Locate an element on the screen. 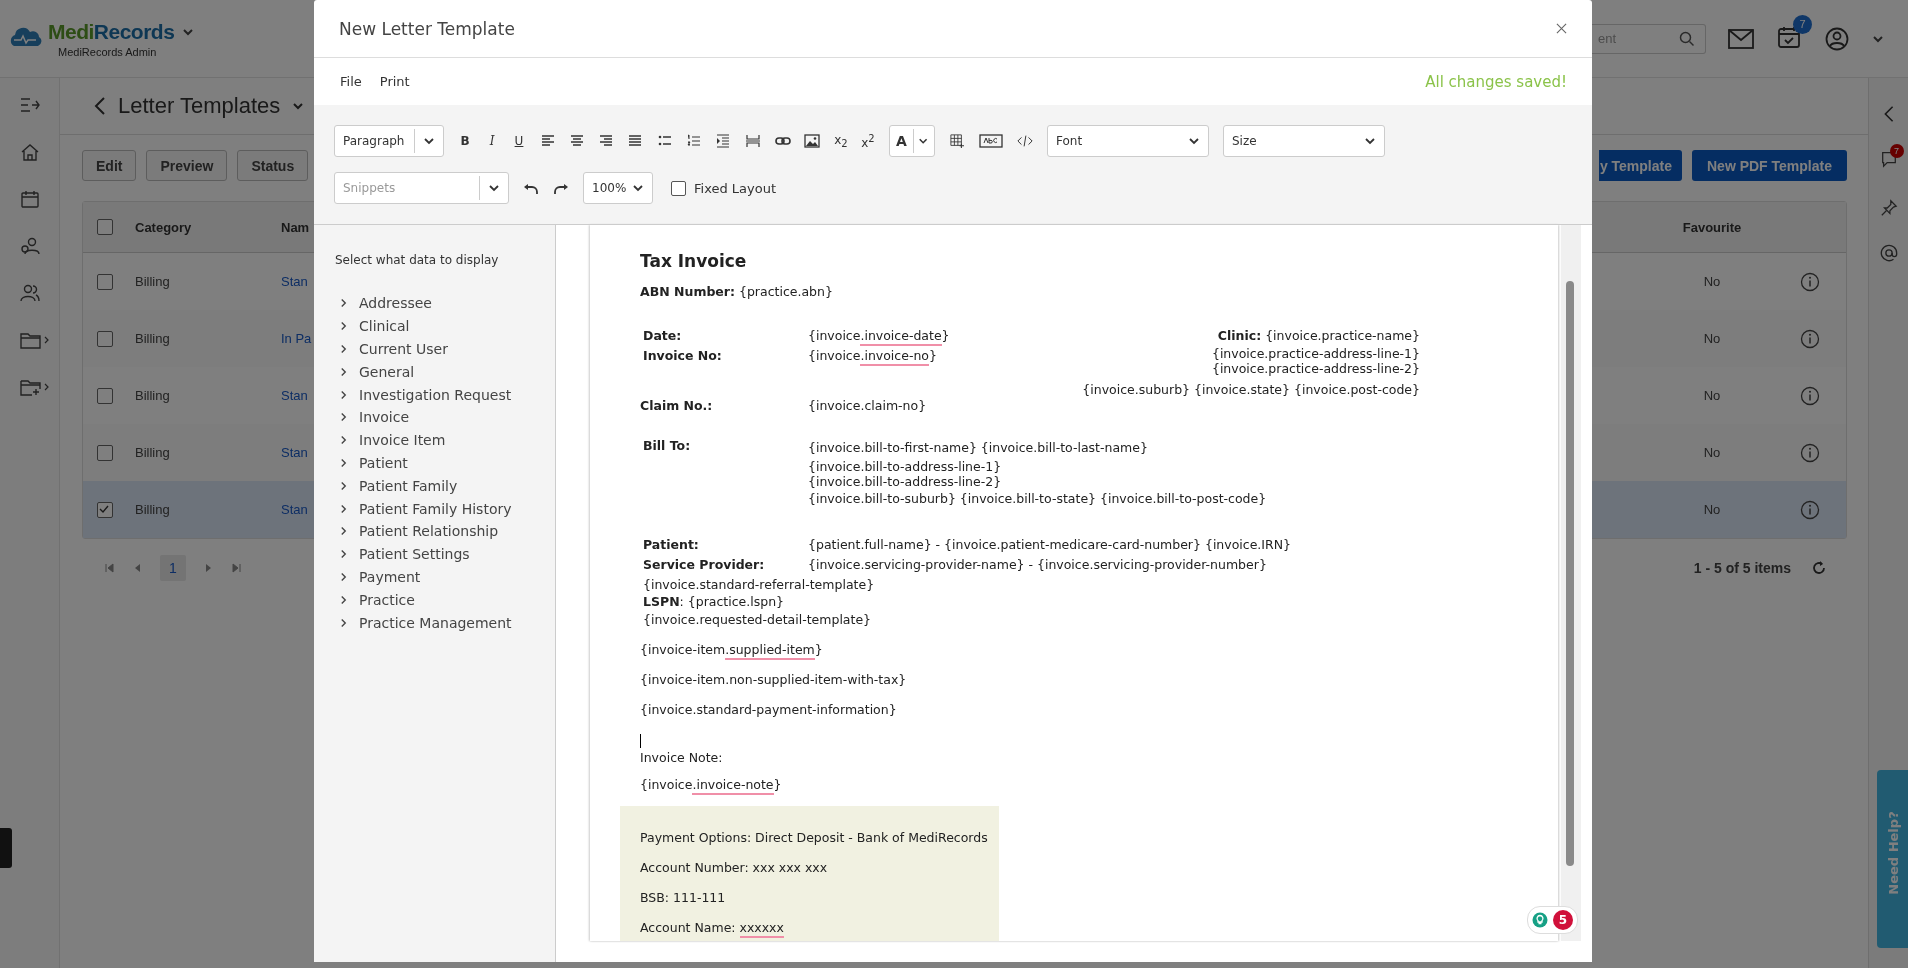 The width and height of the screenshot is (1908, 968). zoom-dropdown: 100% is located at coordinates (618, 188).